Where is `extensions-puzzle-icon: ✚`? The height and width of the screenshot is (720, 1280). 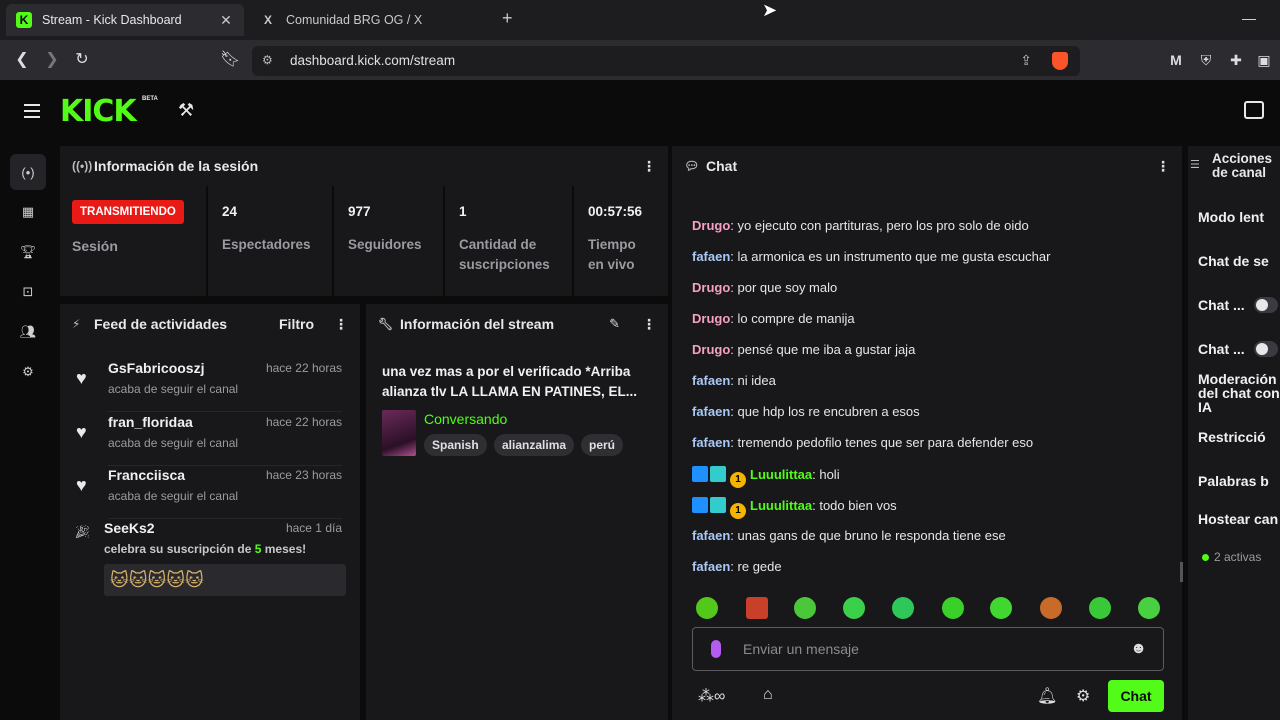 extensions-puzzle-icon: ✚ is located at coordinates (1236, 60).